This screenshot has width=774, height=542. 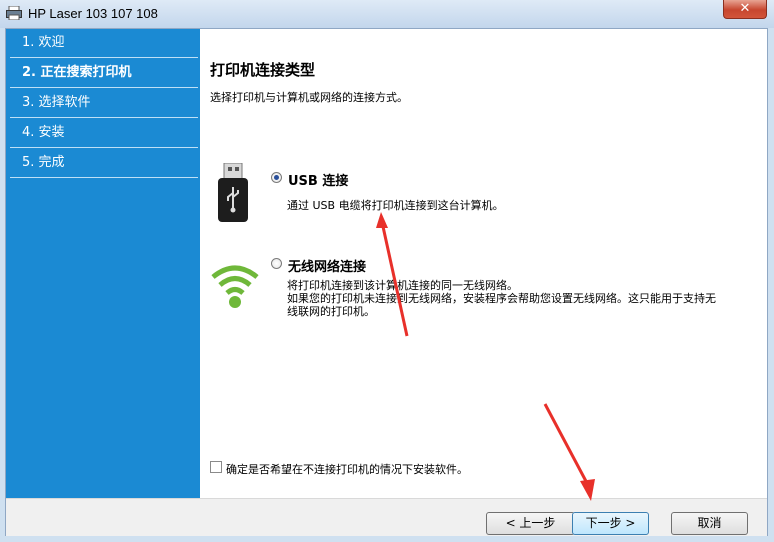 What do you see at coordinates (347, 469) in the screenshot?
I see `install-without-printer-label: 确定是否希望在不连接打印机的情况下安装软件。` at bounding box center [347, 469].